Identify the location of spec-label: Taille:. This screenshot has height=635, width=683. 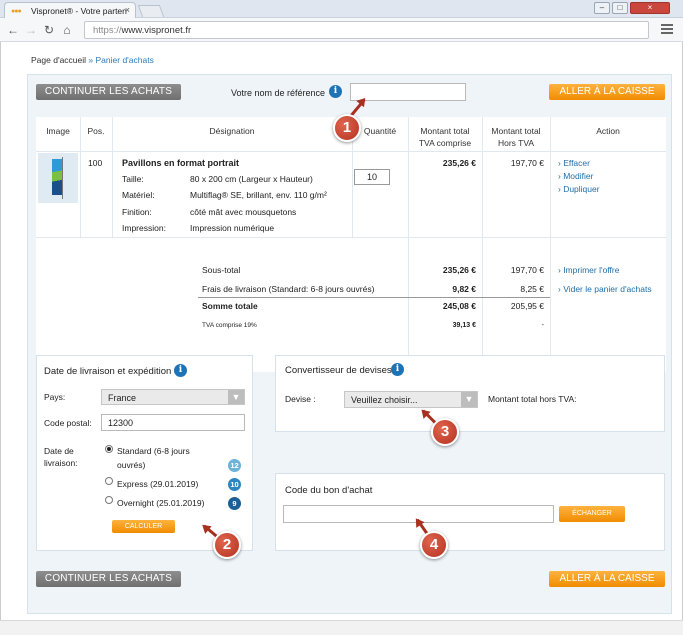
(133, 179).